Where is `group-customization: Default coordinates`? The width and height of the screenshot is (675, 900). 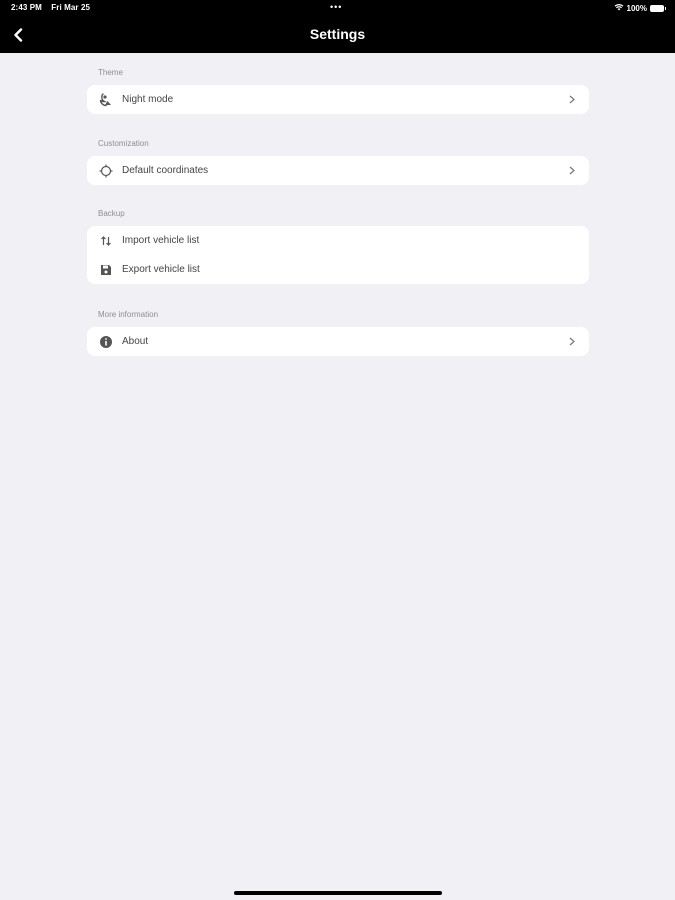 group-customization: Default coordinates is located at coordinates (338, 170).